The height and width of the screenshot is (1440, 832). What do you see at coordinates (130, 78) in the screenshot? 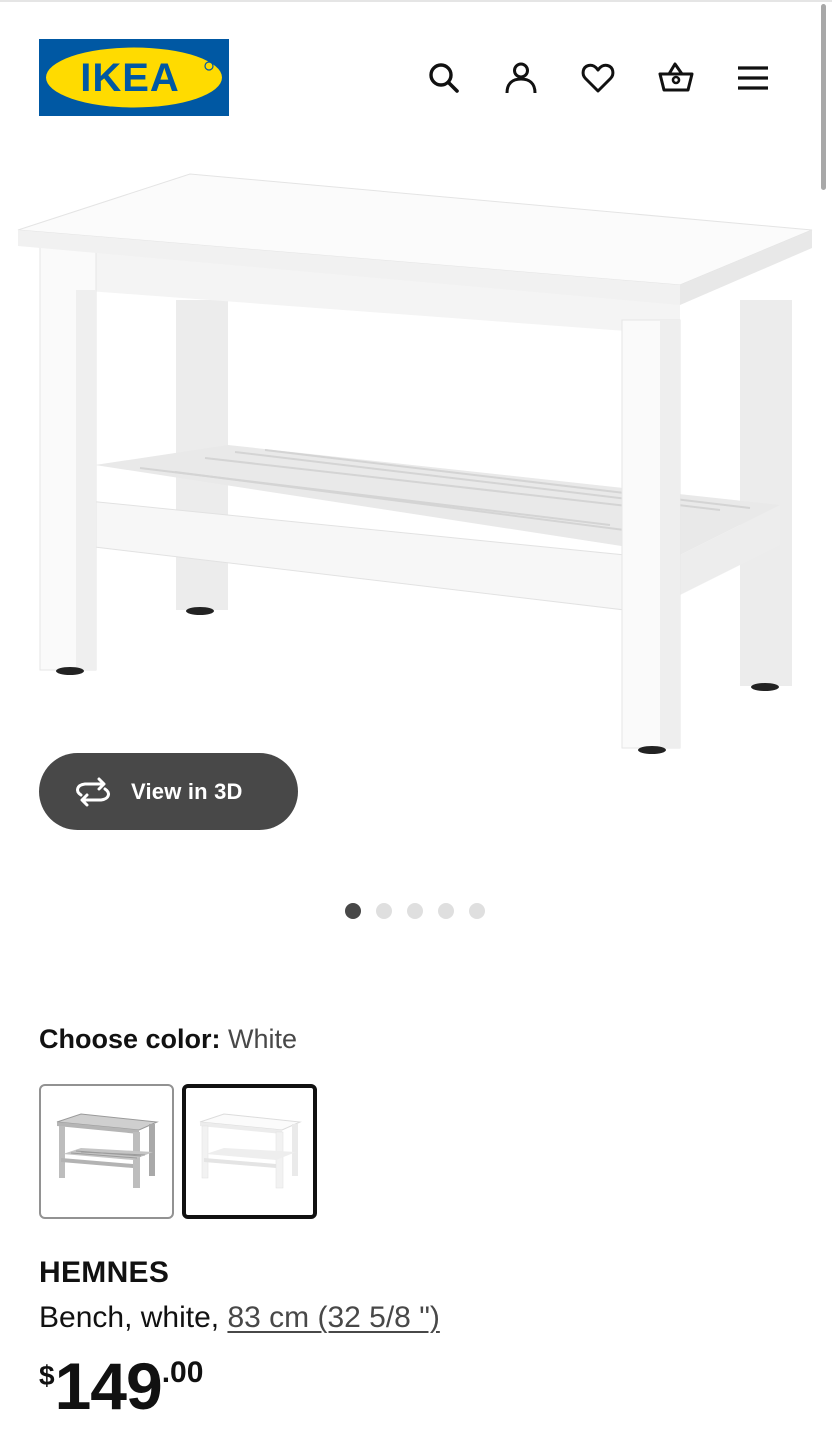
I see `logo-text: IKEA` at bounding box center [130, 78].